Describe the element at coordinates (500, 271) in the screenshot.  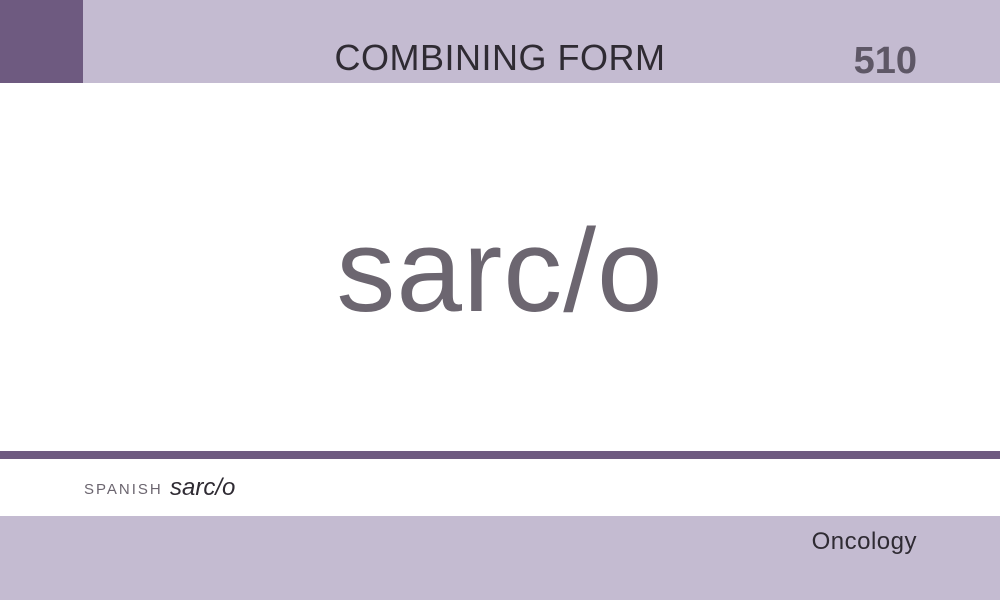
I see `main-term: sarc/o` at that location.